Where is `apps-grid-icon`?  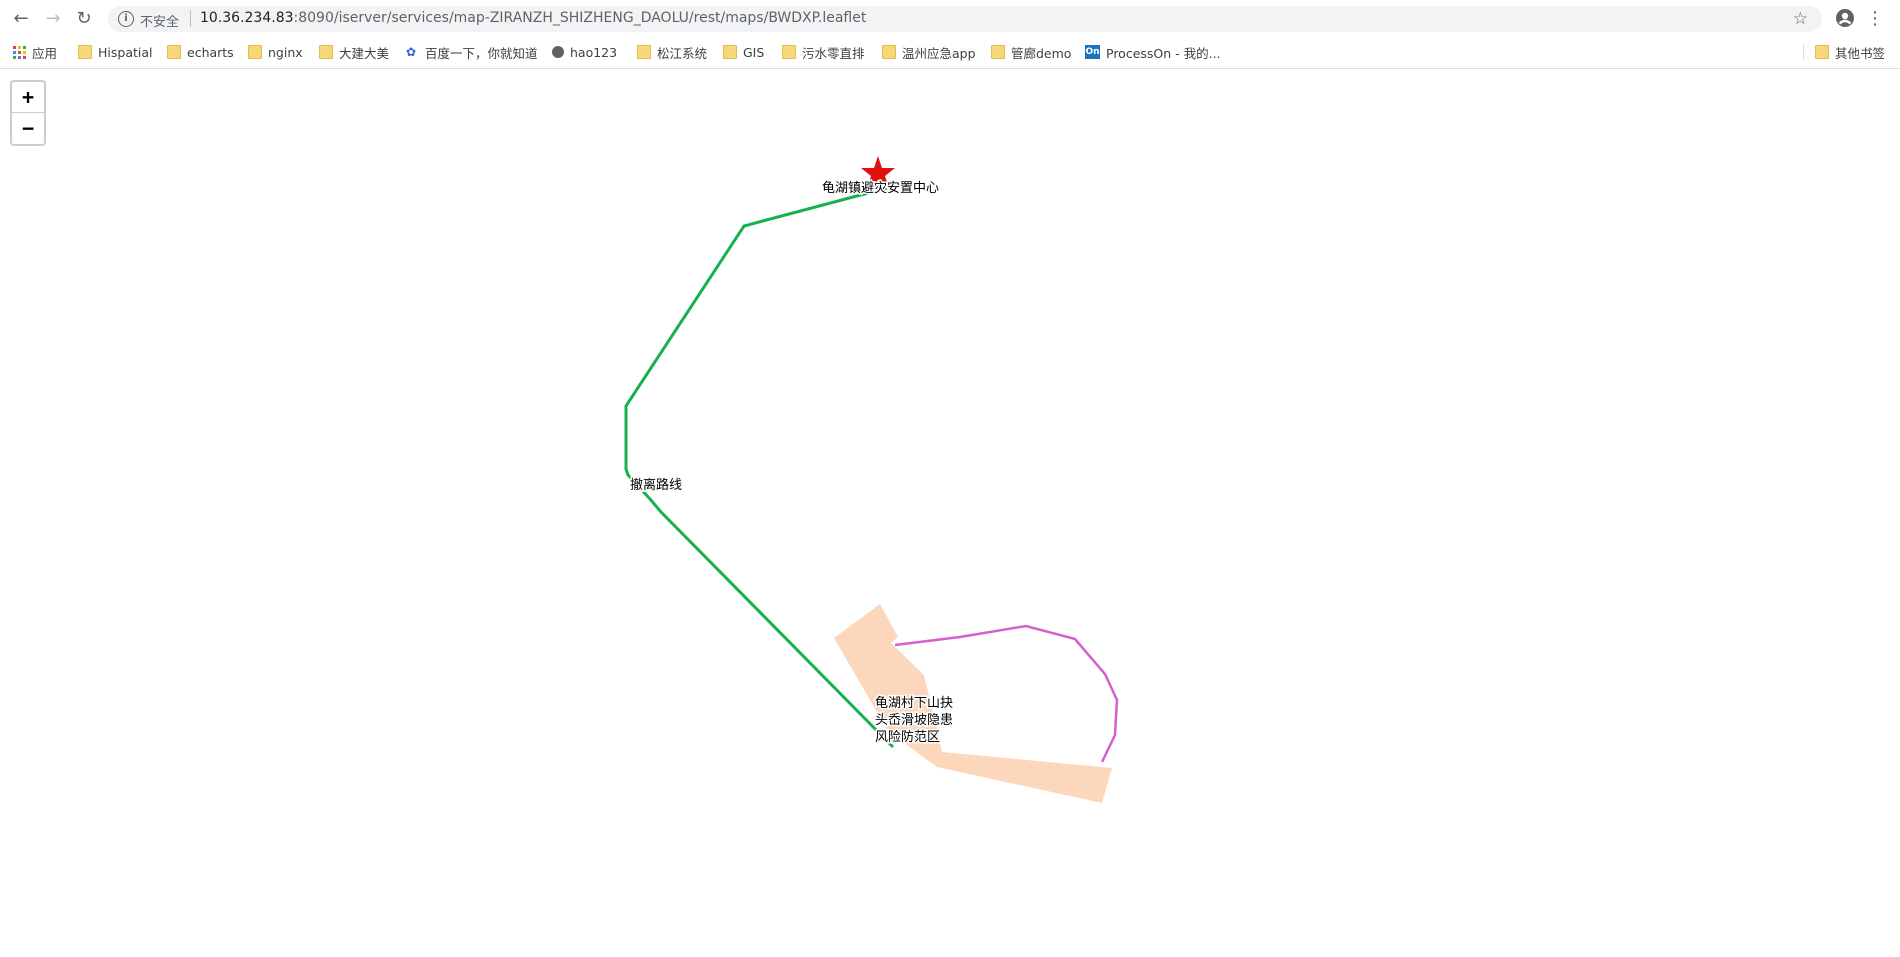
apps-grid-icon is located at coordinates (19, 52).